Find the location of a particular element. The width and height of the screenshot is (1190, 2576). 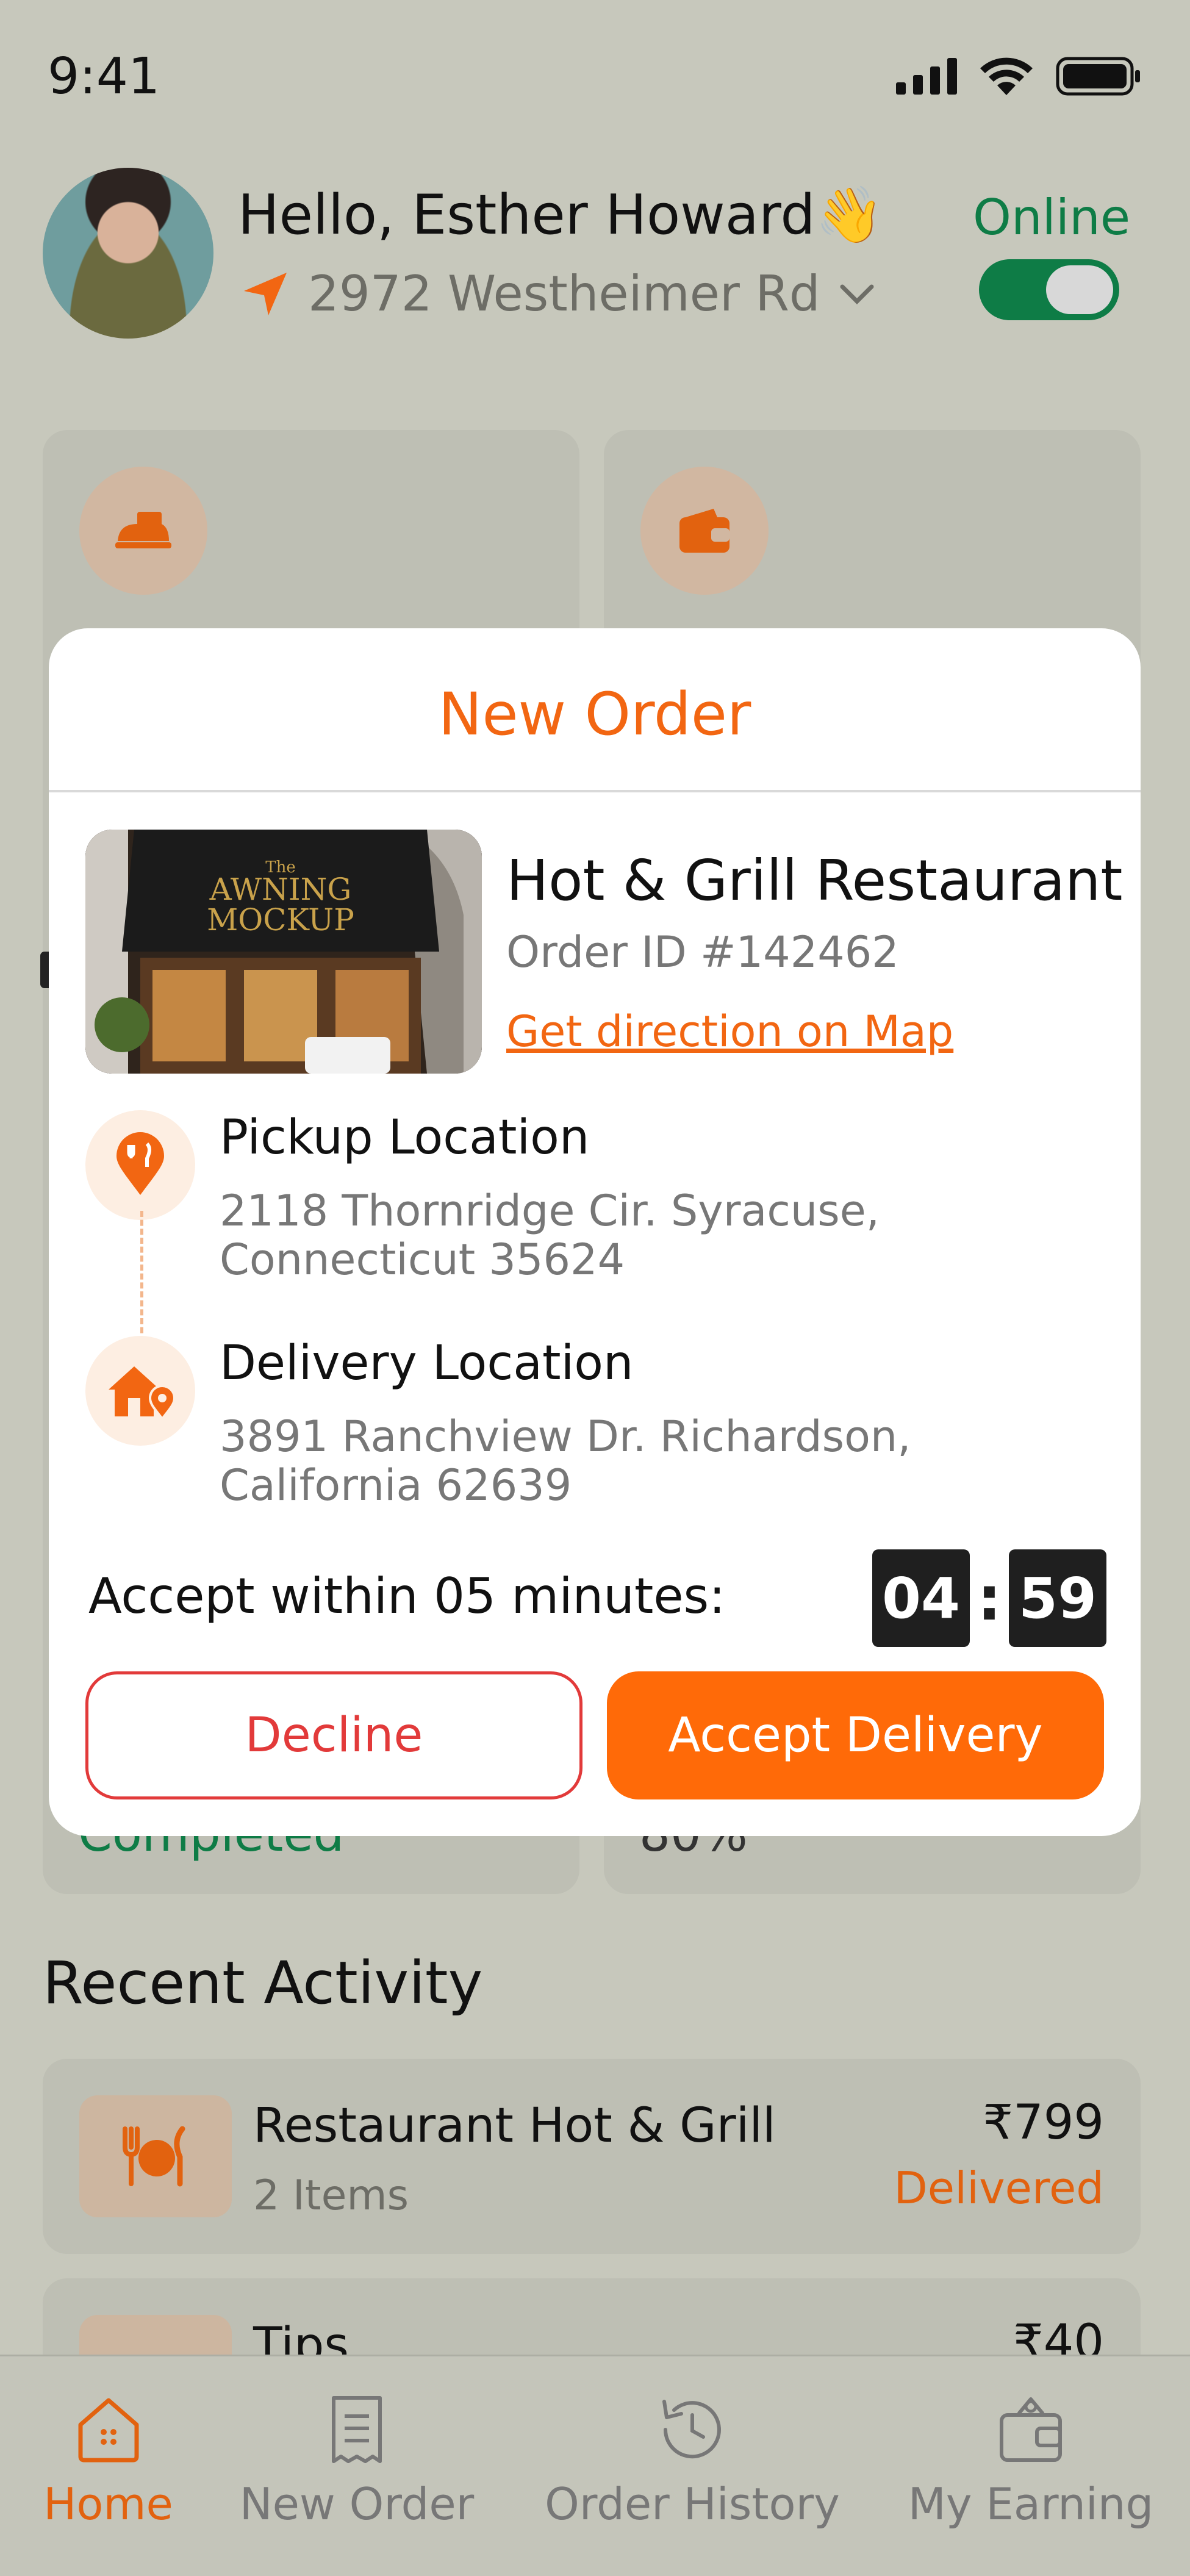

dining-icon is located at coordinates (155, 2156).